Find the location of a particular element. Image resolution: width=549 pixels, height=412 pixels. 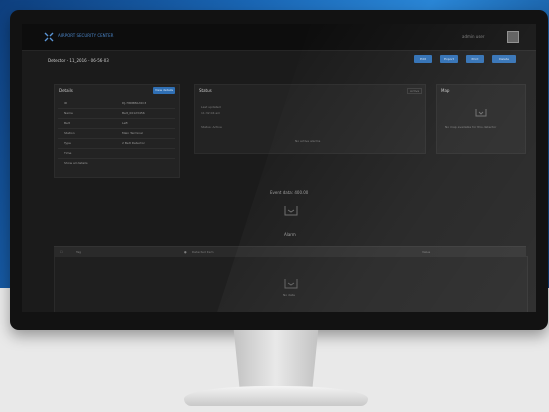

edit-button: Edit is located at coordinates (423, 59).